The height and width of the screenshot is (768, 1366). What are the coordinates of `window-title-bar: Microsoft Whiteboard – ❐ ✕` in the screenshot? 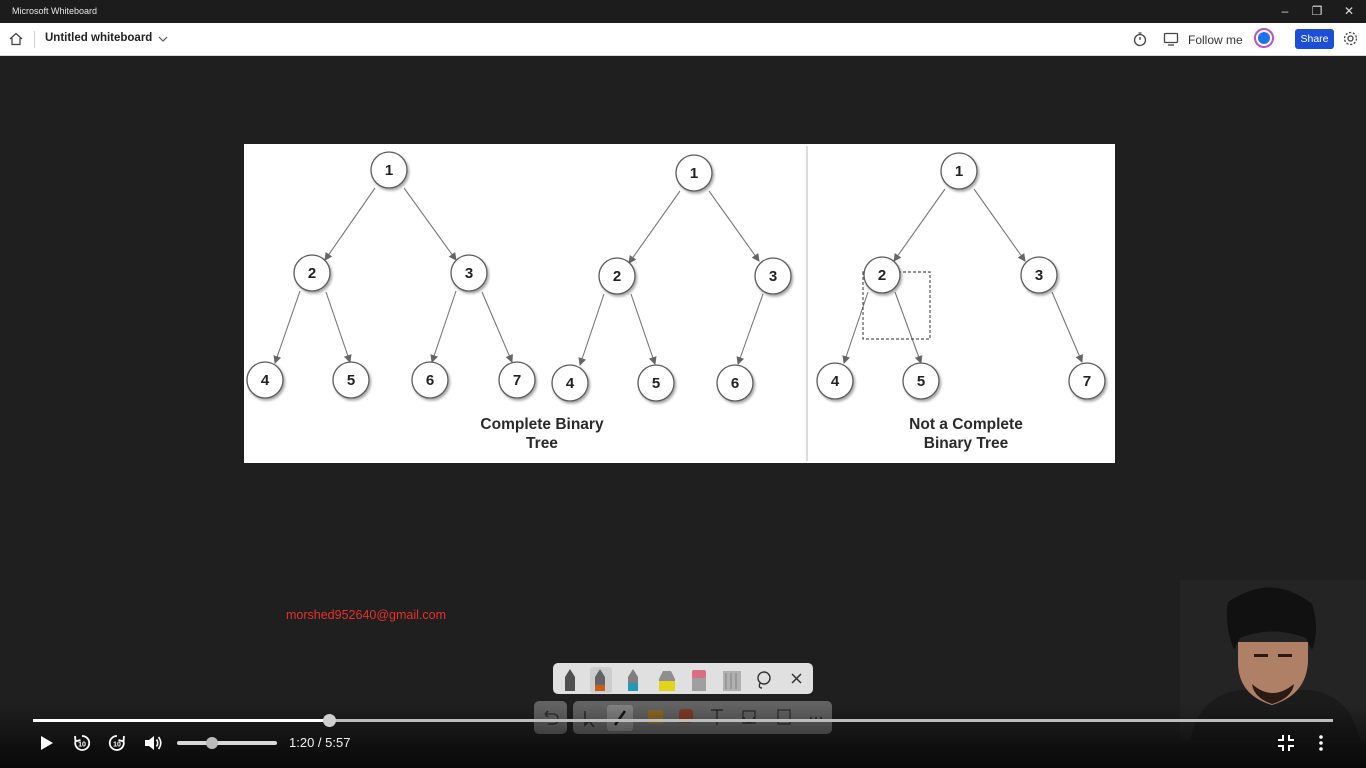 It's located at (683, 11).